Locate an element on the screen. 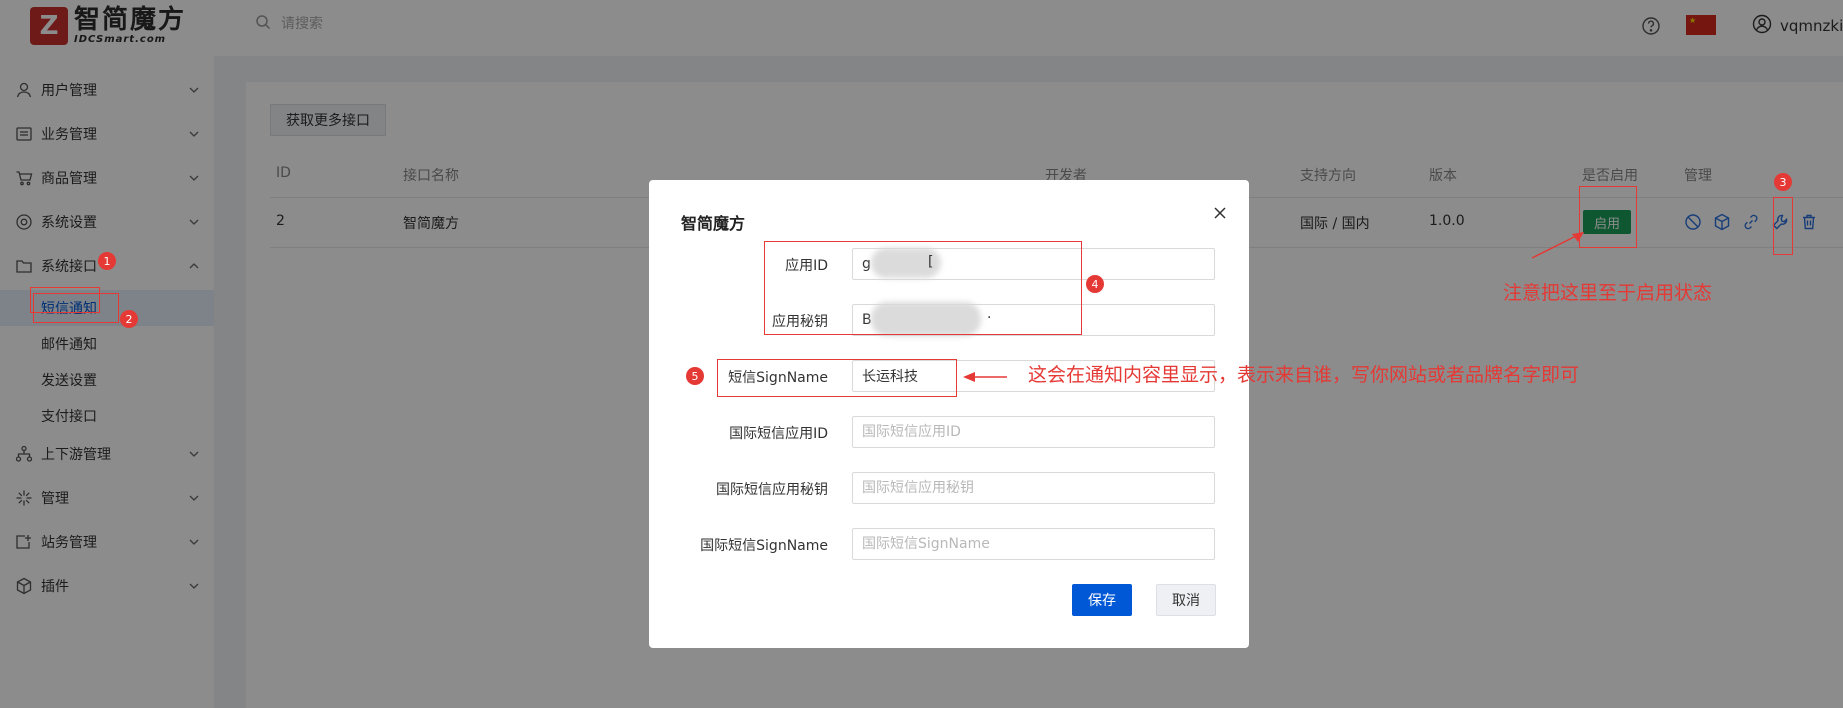  annotation-marker-4: 4 is located at coordinates (1095, 284).